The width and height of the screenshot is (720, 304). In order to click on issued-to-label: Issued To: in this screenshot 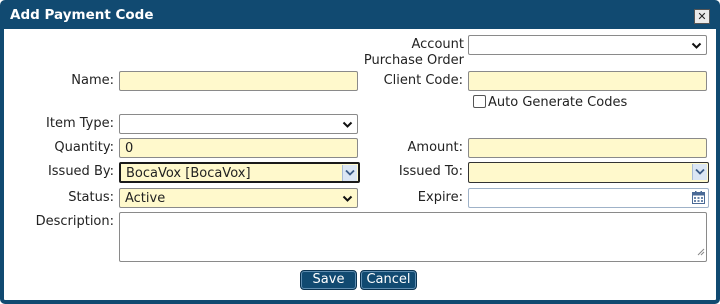, I will do `click(430, 171)`.